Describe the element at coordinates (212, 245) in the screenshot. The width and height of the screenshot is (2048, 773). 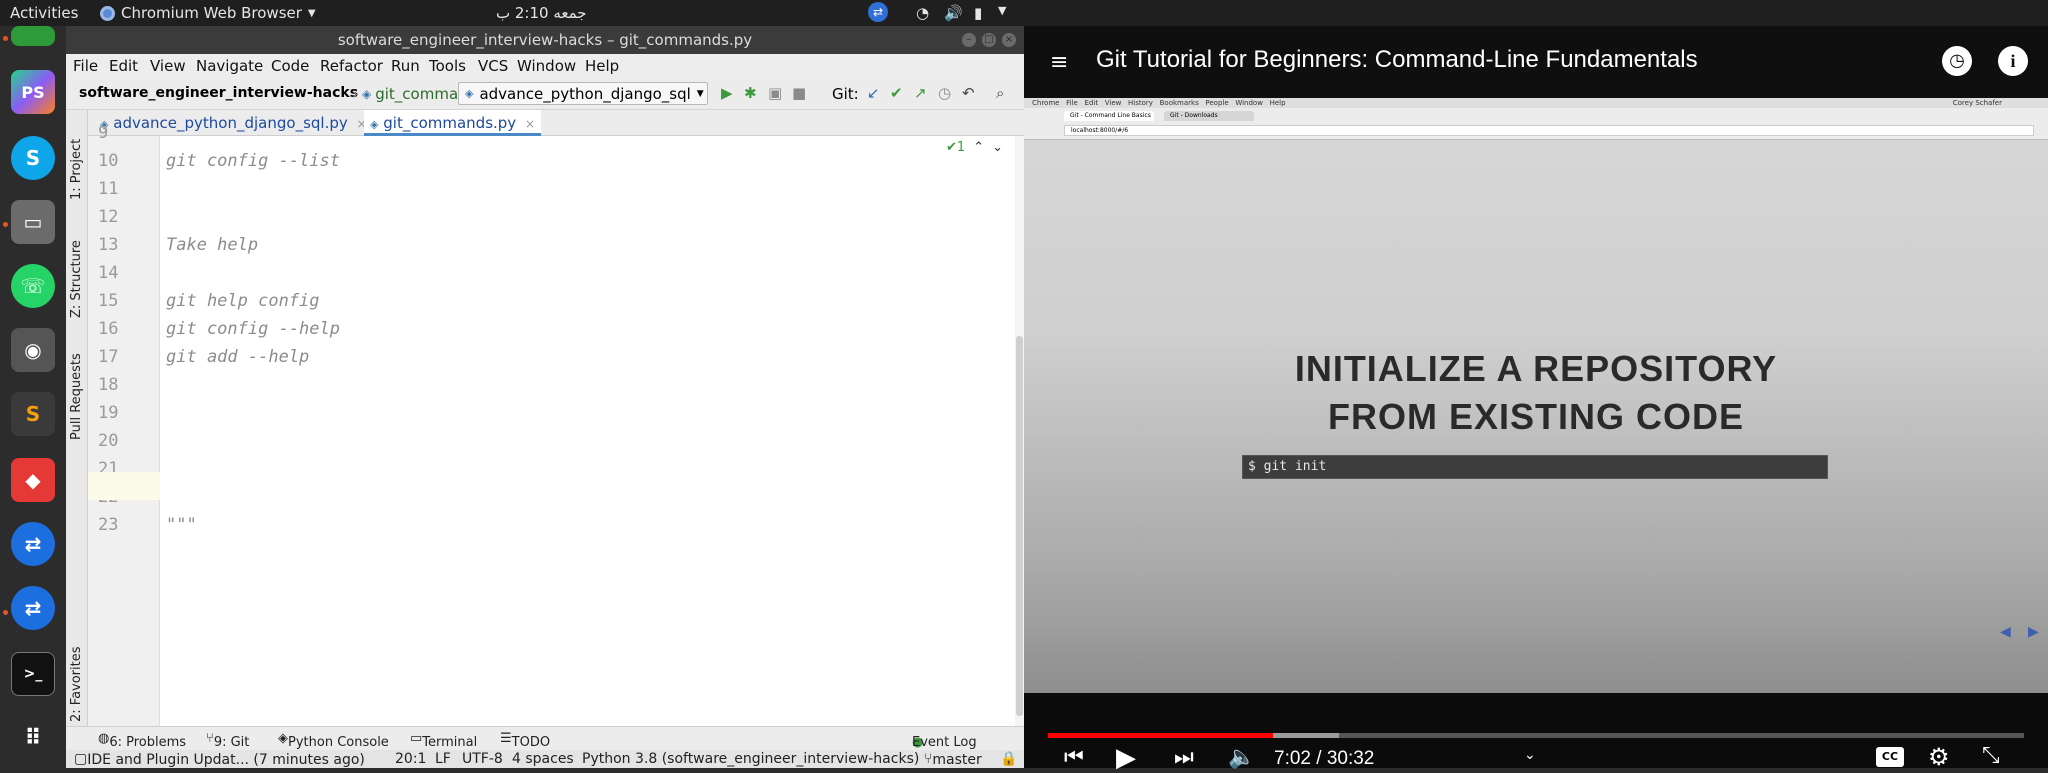
I see `code-line: Take help` at that location.